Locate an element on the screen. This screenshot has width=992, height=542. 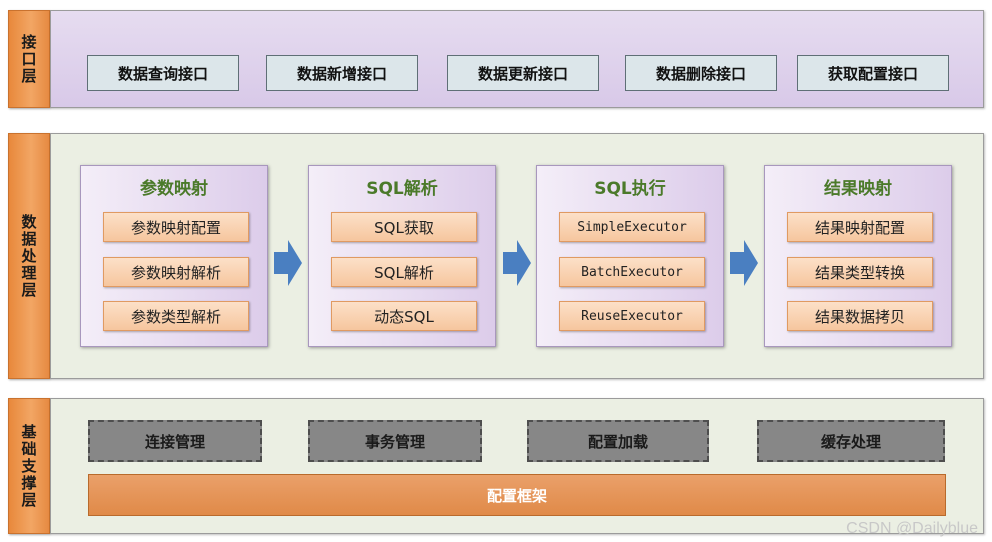
delete-interface-box: 数据删除接口 is located at coordinates (701, 73).